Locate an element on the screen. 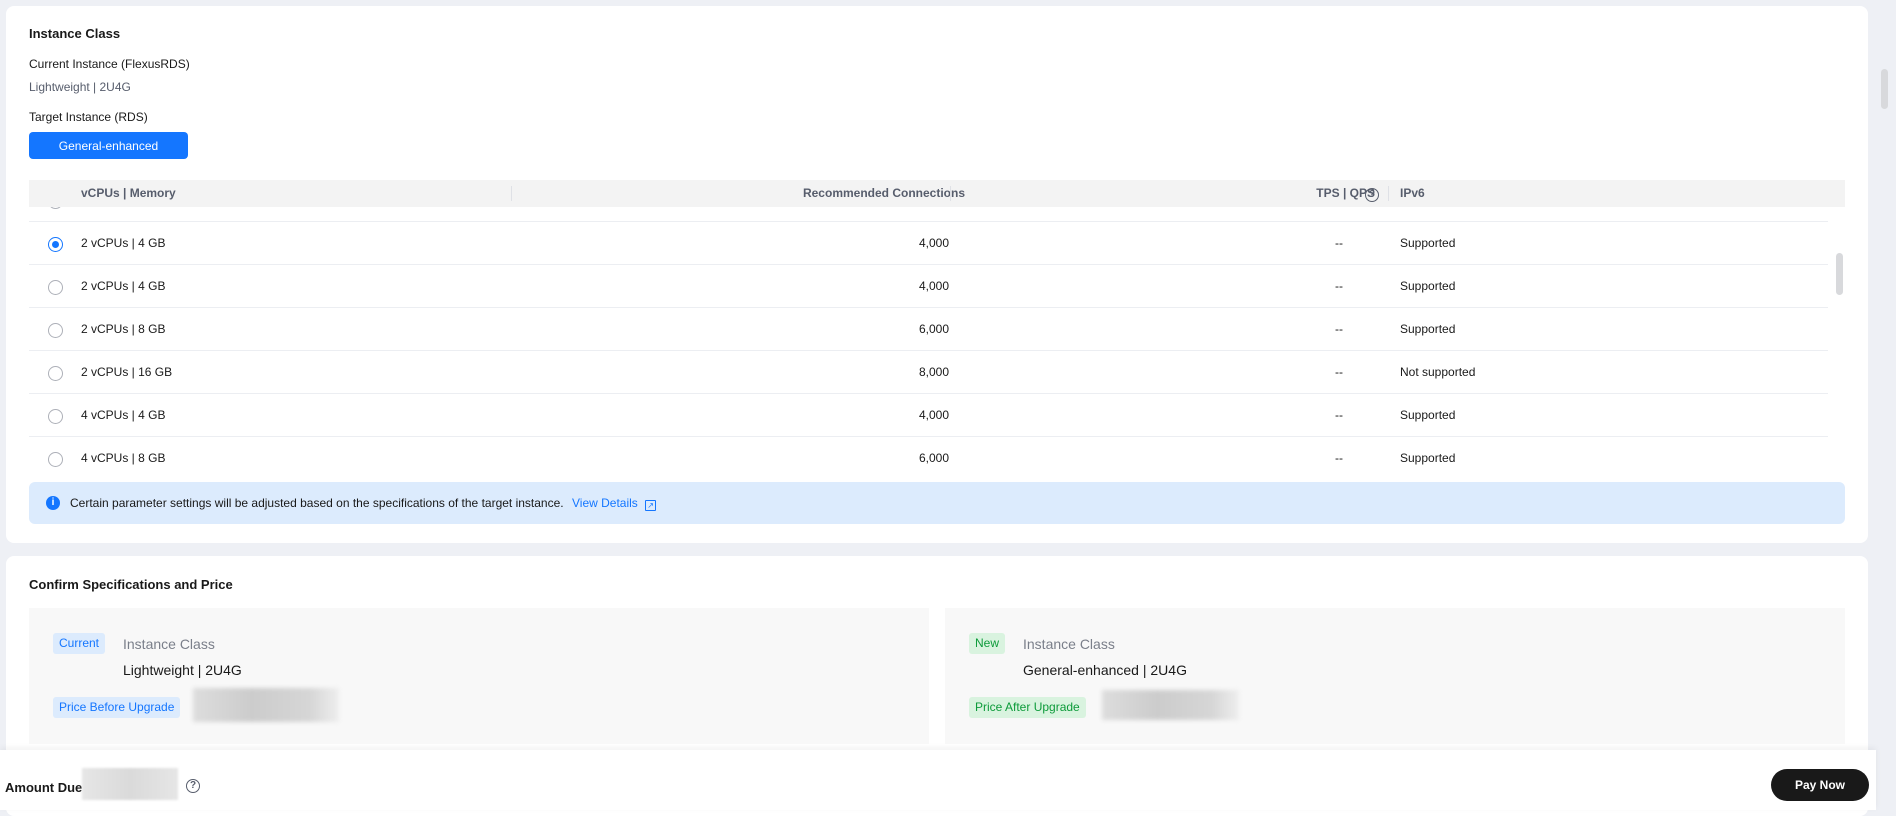 The width and height of the screenshot is (1896, 816). table-scrollbar-thumb is located at coordinates (1839, 274).